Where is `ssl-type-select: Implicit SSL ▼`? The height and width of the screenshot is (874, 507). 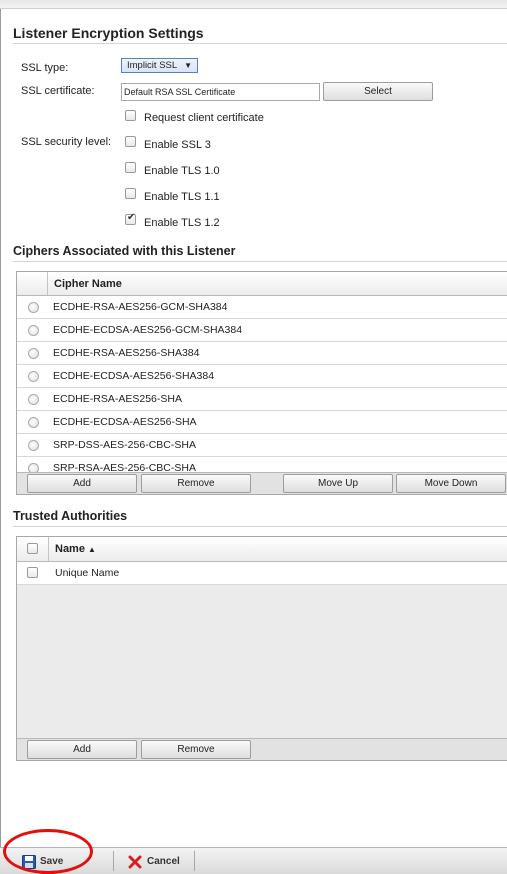 ssl-type-select: Implicit SSL ▼ is located at coordinates (159, 65).